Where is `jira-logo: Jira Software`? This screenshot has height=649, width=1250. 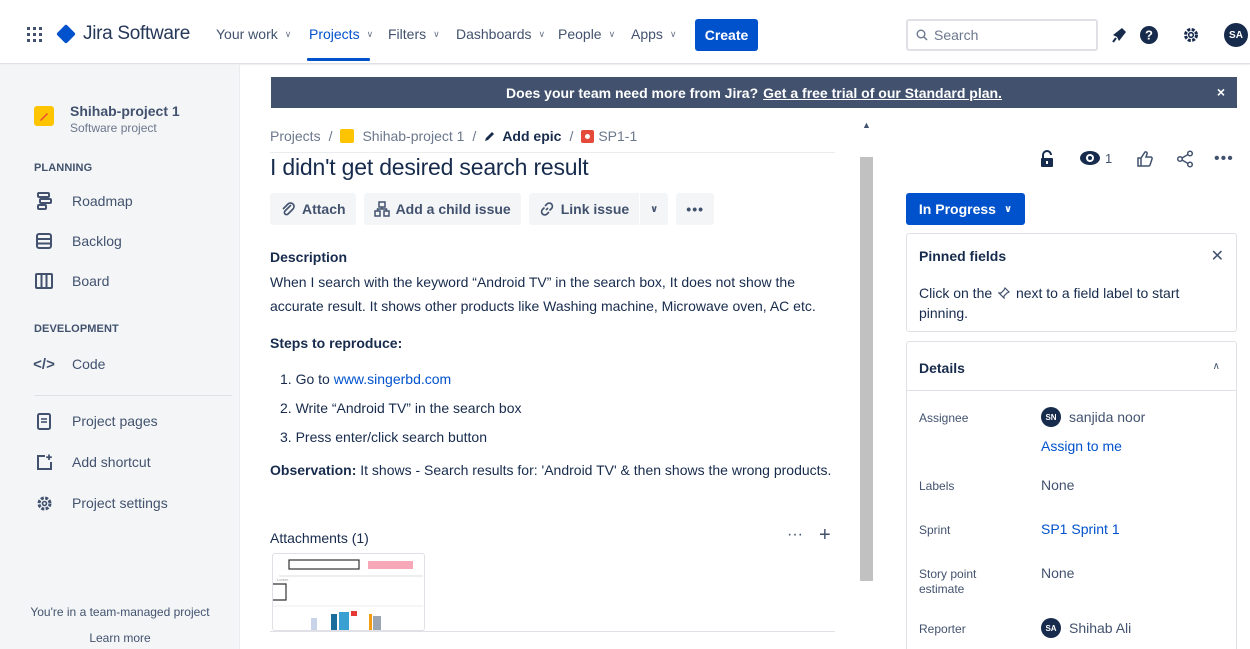
jira-logo: Jira Software is located at coordinates (123, 33).